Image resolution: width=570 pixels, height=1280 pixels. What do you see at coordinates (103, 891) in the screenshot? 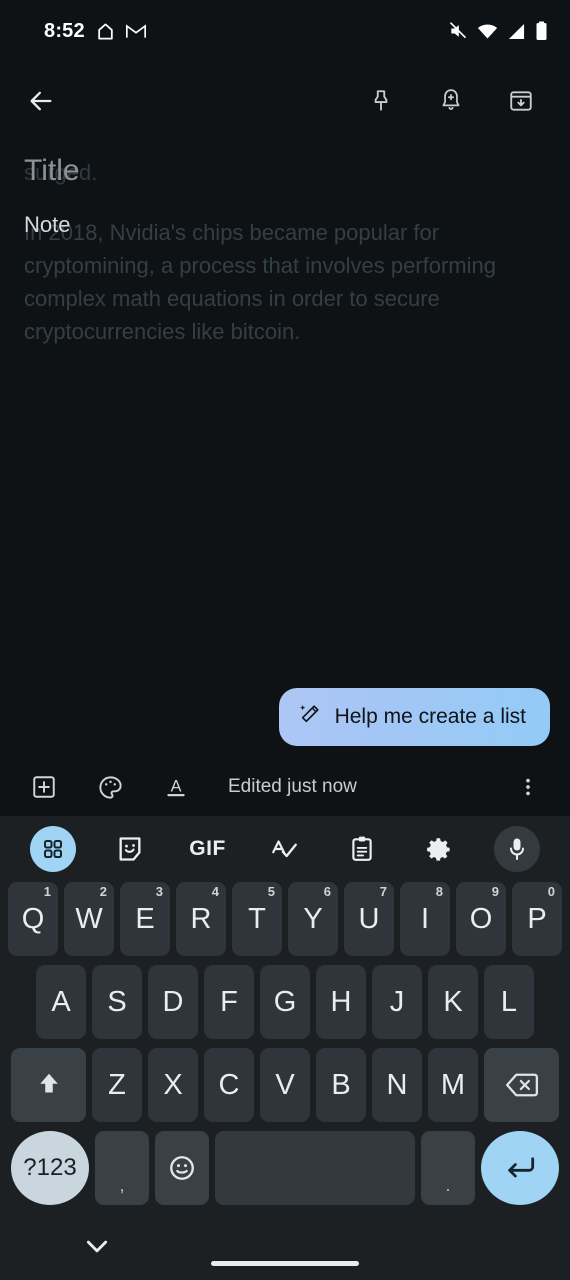
I see `key-w-number: 2` at bounding box center [103, 891].